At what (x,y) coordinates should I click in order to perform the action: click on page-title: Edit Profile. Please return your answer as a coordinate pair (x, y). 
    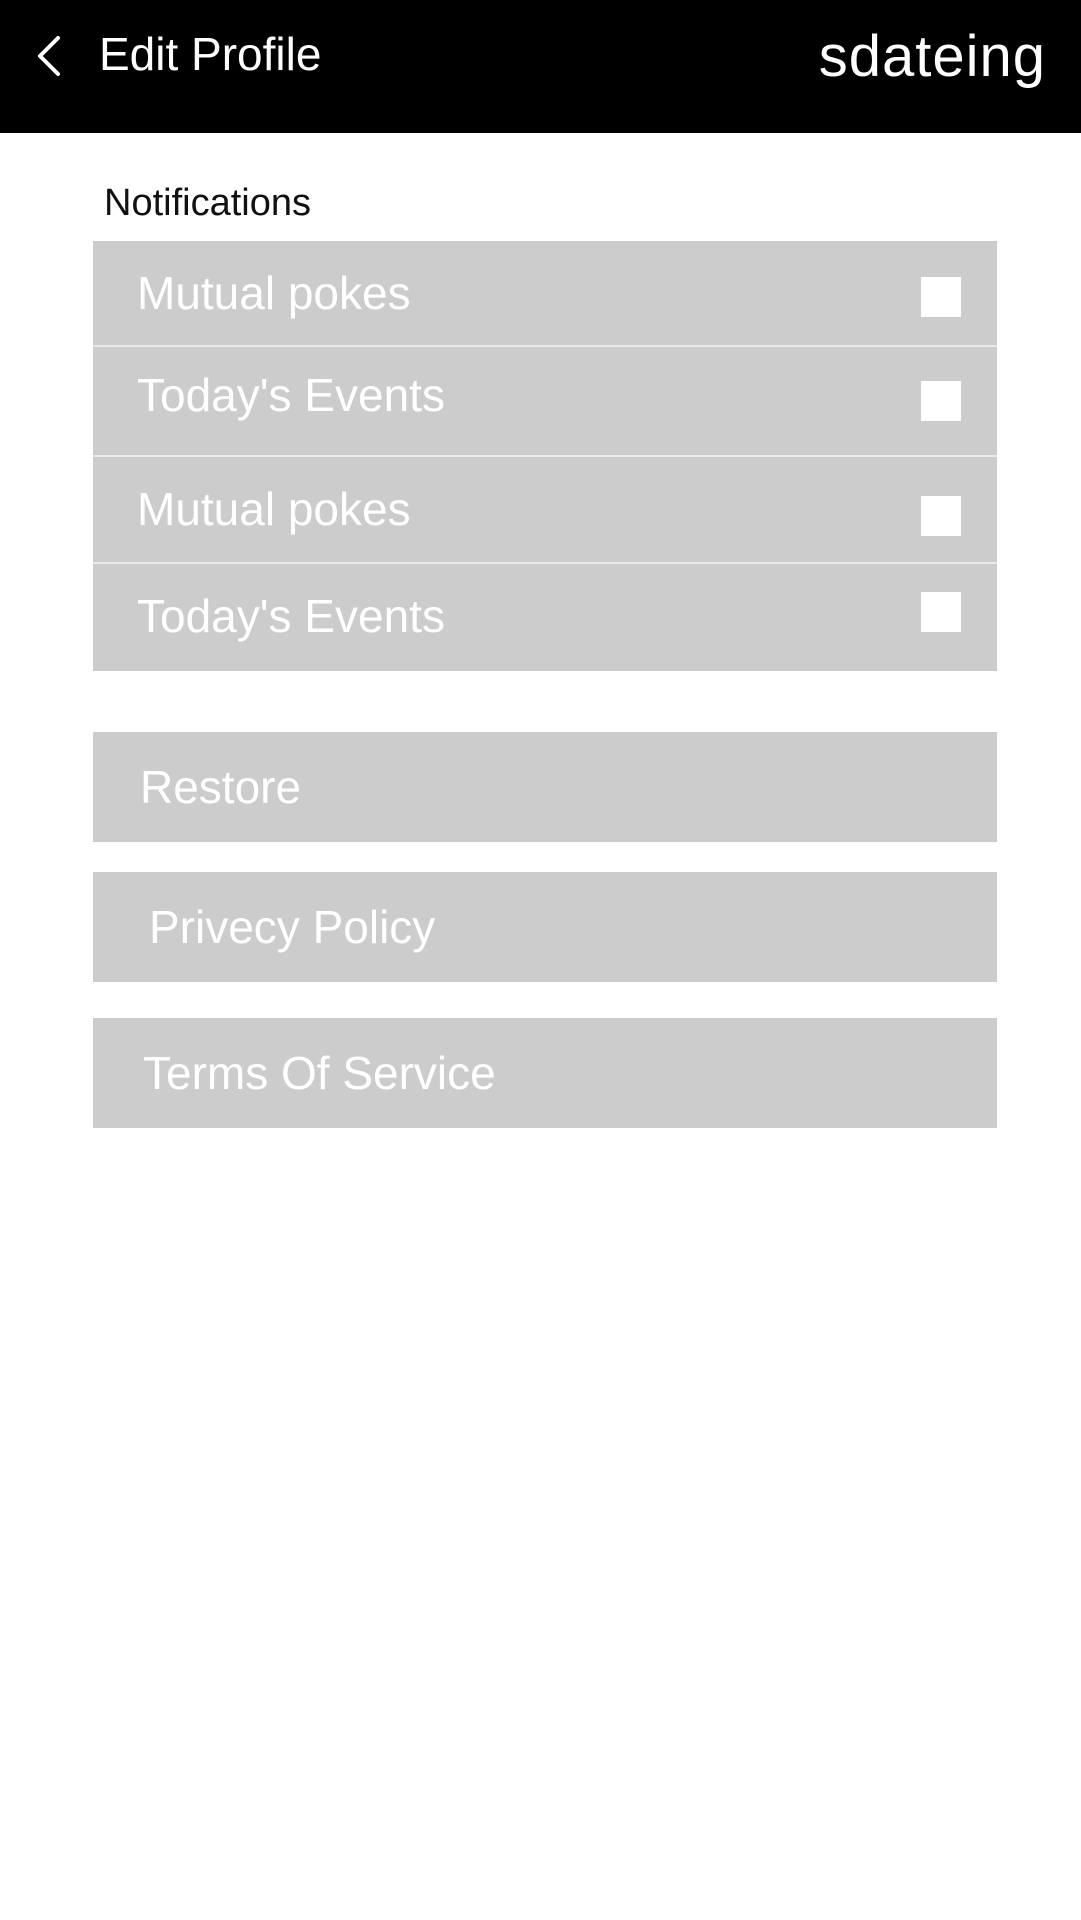
    Looking at the image, I should click on (210, 54).